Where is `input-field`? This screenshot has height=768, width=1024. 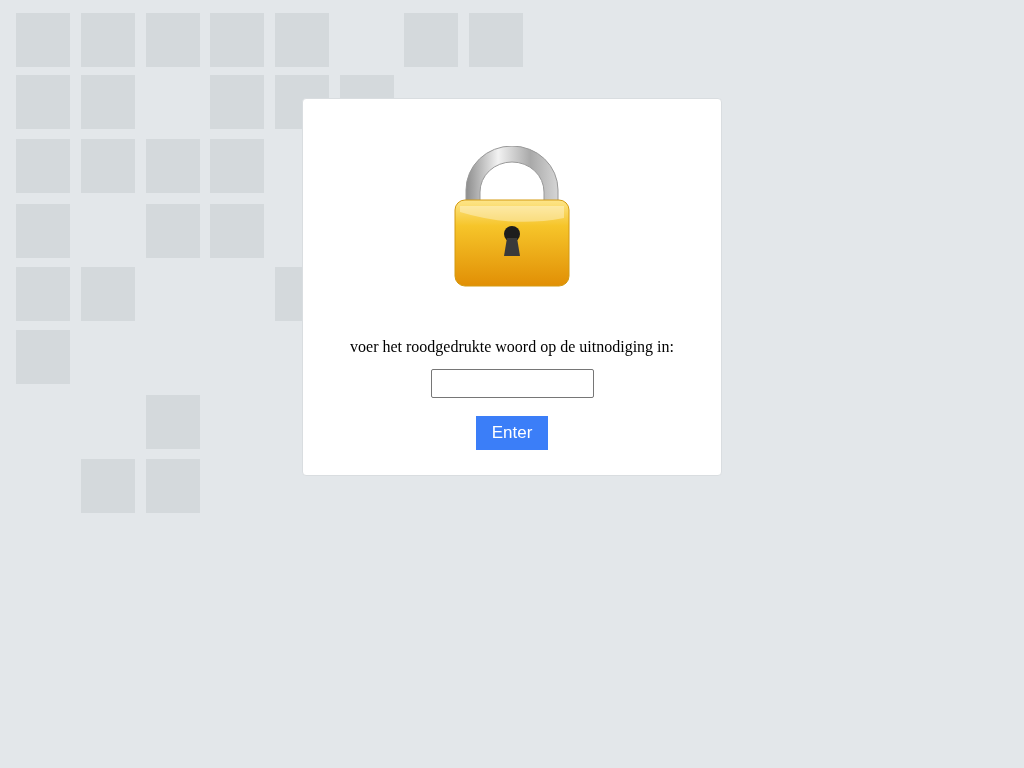 input-field is located at coordinates (512, 383).